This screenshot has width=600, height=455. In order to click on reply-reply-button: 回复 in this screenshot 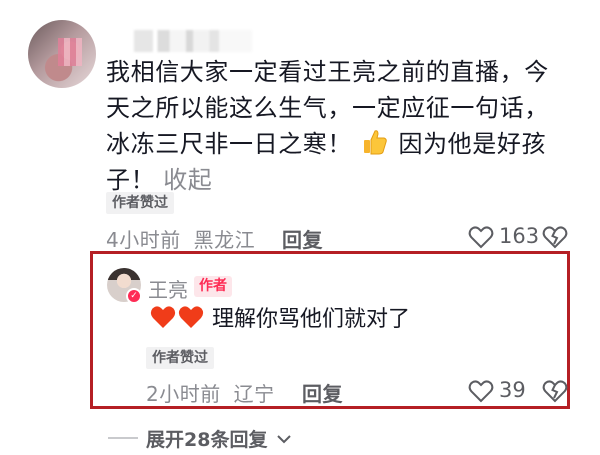, I will do `click(322, 392)`.